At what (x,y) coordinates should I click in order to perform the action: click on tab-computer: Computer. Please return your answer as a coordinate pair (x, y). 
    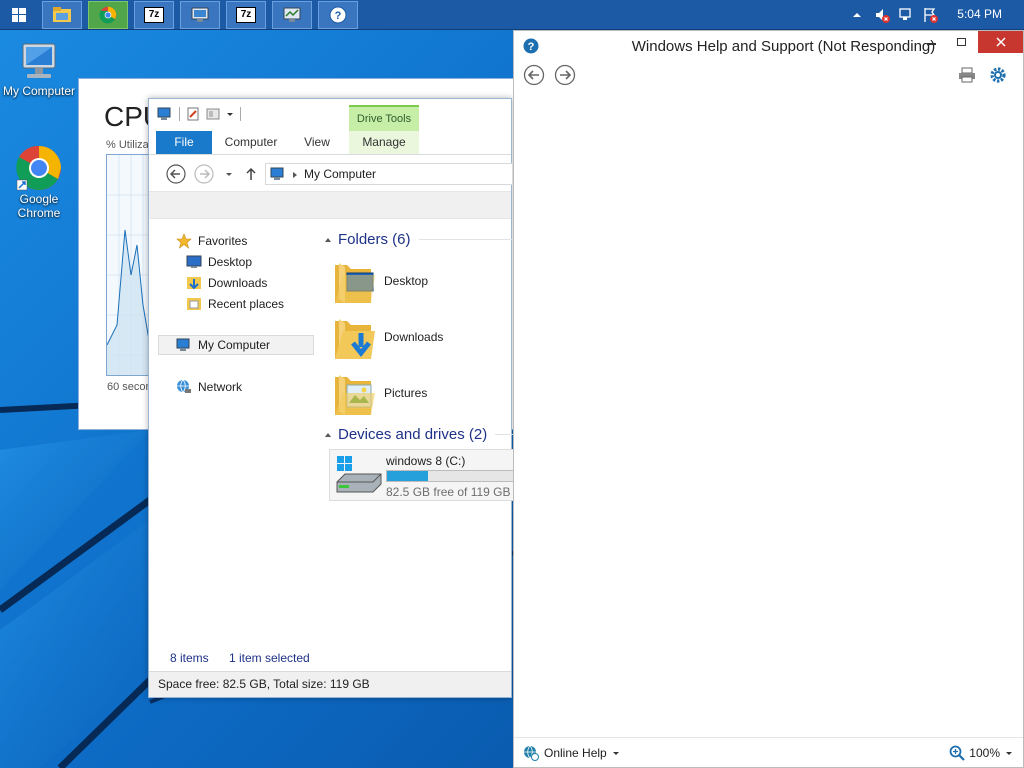
    Looking at the image, I should click on (251, 142).